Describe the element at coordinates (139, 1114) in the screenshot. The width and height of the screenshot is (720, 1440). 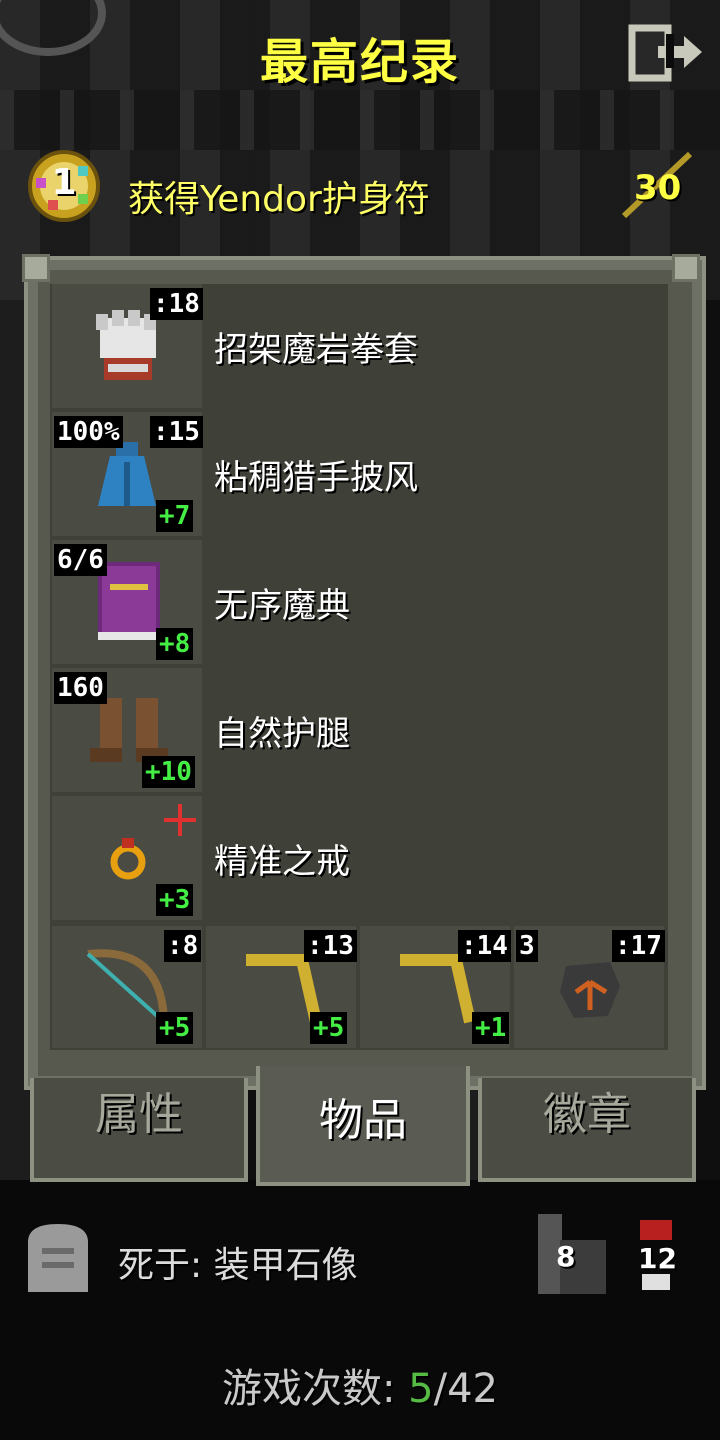
I see `tab-label: 属性` at that location.